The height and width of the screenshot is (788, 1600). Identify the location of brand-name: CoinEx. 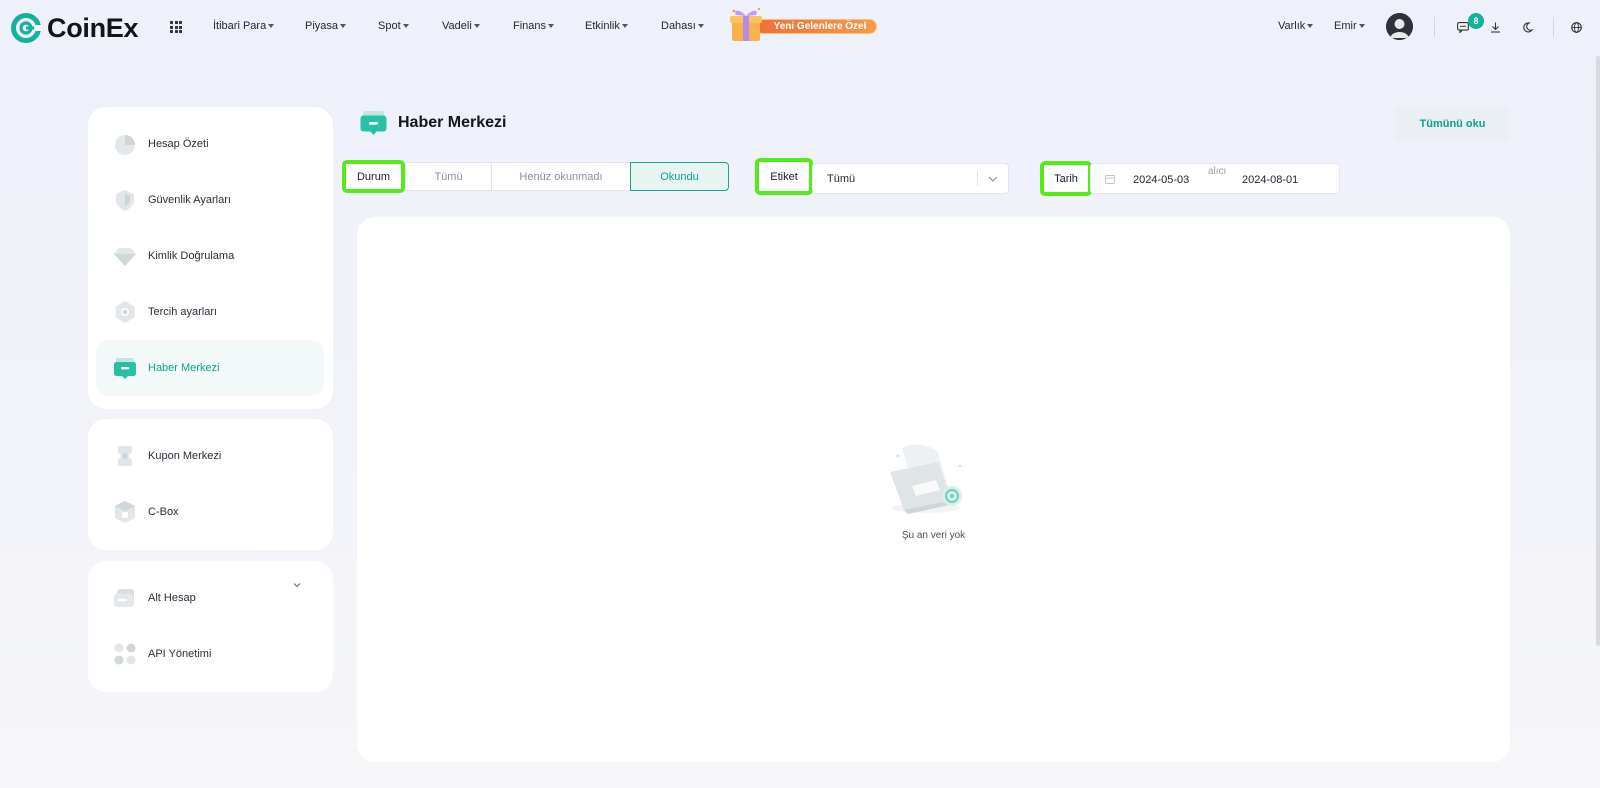
(93, 27).